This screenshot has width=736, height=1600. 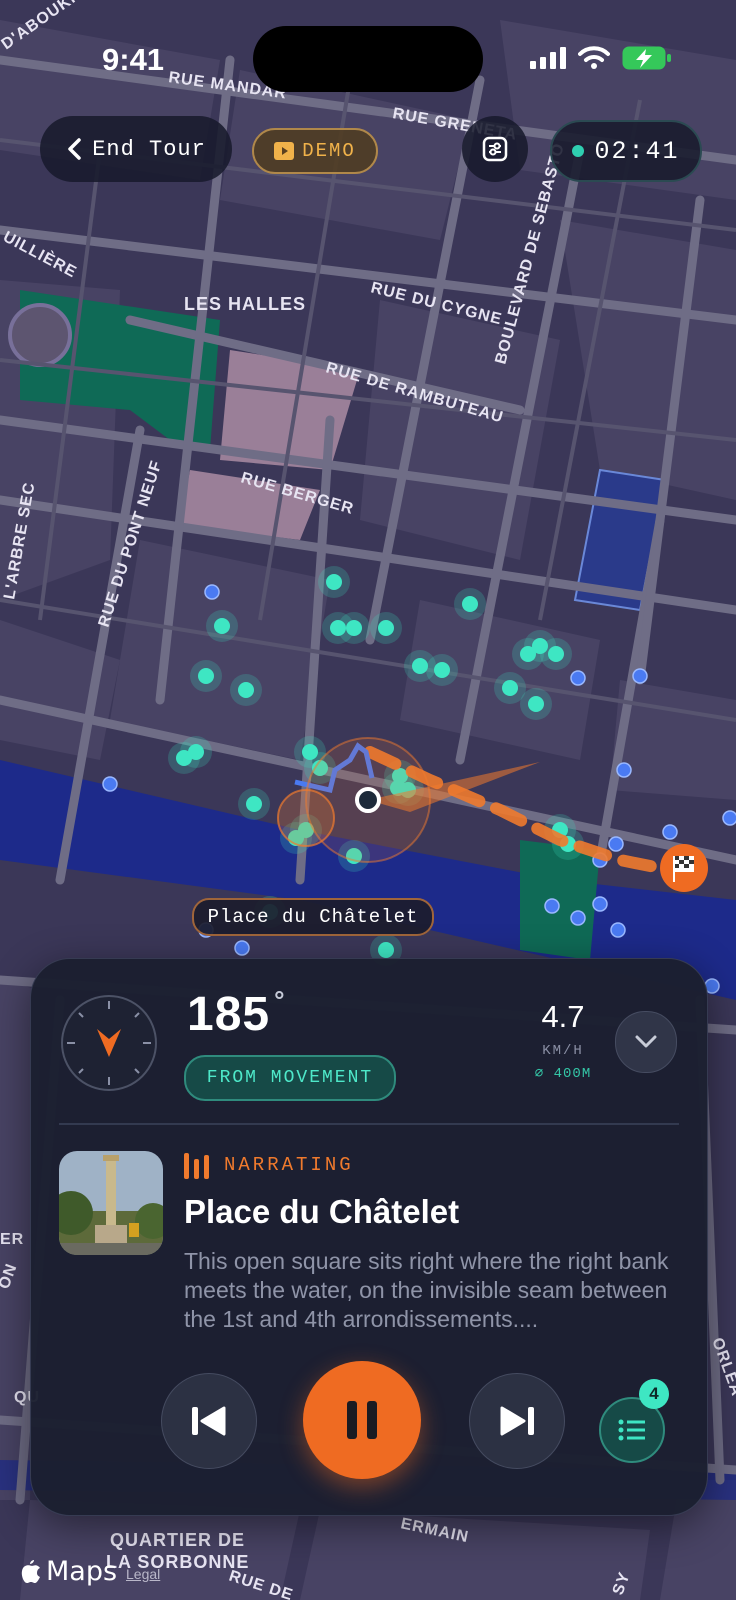 I want to click on chevron-left-icon, so click(x=74, y=149).